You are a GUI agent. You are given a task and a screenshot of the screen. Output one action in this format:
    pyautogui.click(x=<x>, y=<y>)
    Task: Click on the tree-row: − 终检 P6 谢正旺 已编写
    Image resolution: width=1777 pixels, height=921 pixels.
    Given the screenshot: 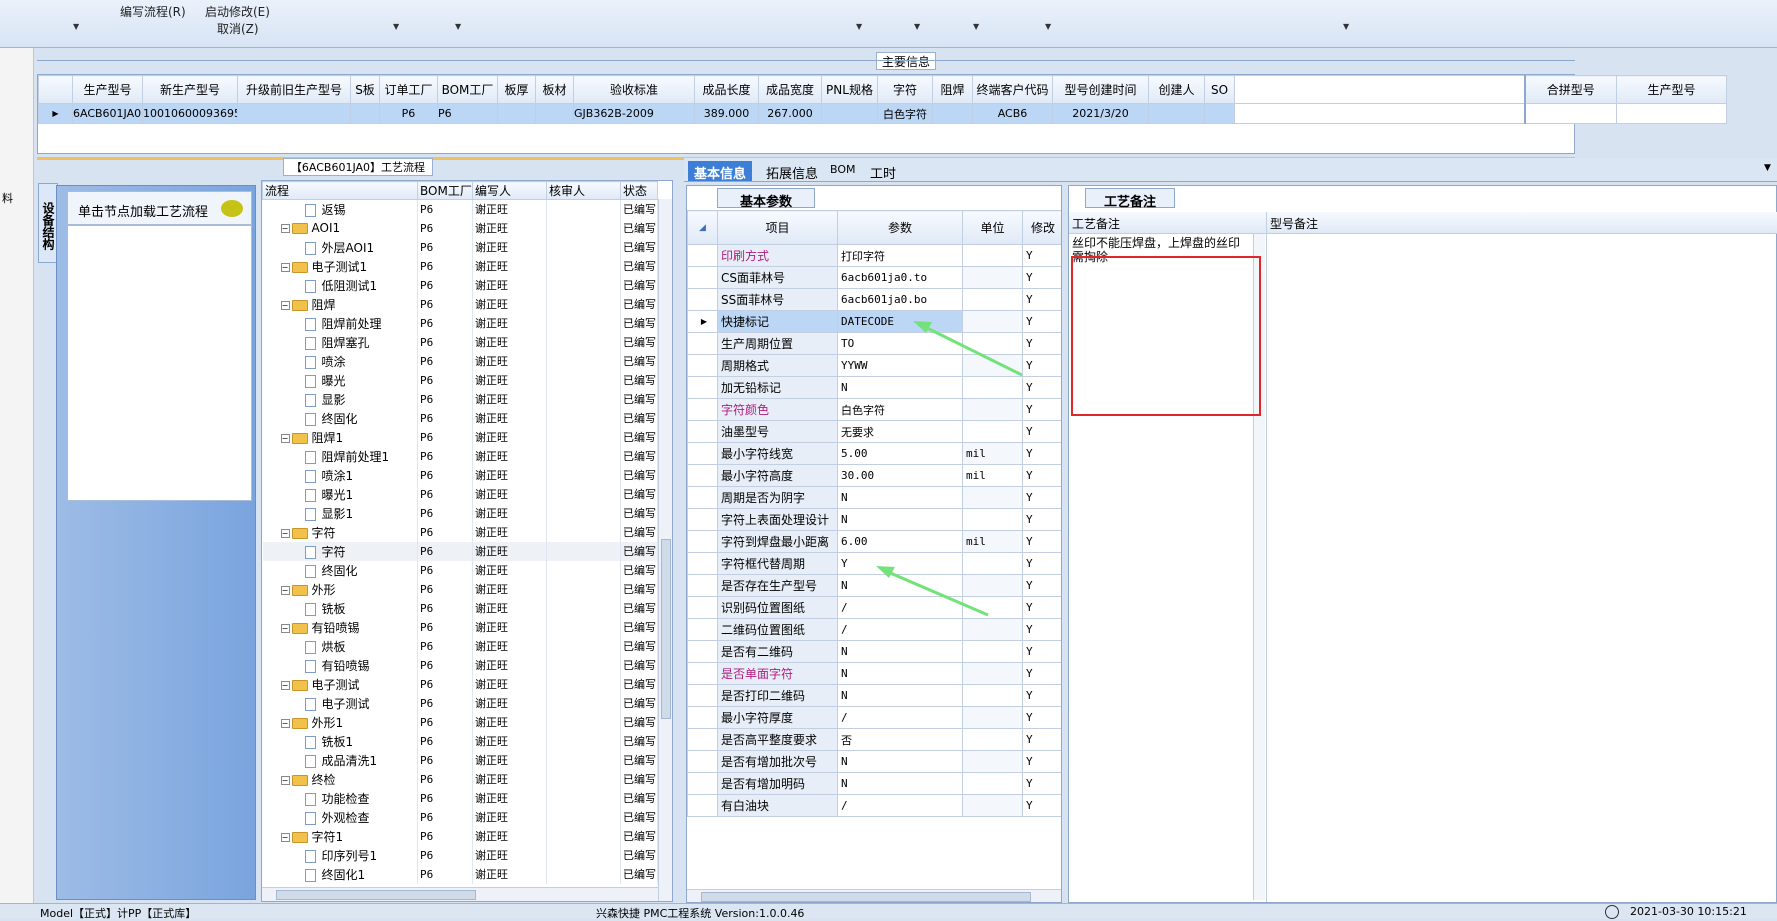 What is the action you would take?
    pyautogui.click(x=460, y=779)
    